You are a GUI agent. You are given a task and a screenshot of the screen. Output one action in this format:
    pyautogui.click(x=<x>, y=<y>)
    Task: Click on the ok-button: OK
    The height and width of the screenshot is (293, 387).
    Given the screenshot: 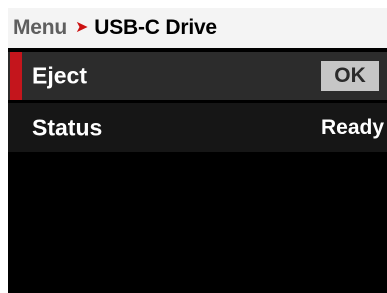 What is the action you would take?
    pyautogui.click(x=350, y=76)
    